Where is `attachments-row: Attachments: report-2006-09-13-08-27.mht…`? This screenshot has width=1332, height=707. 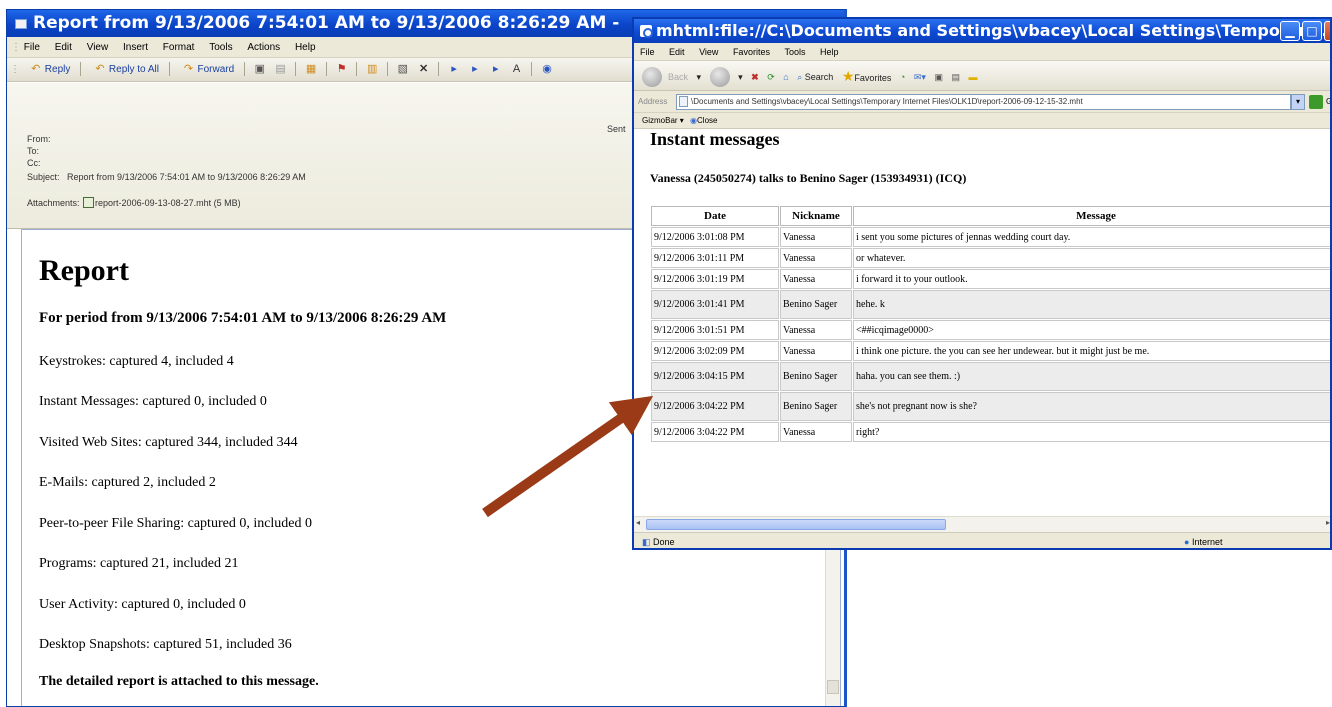
attachments-row: Attachments: report-2006-09-13-08-27.mht… is located at coordinates (134, 202).